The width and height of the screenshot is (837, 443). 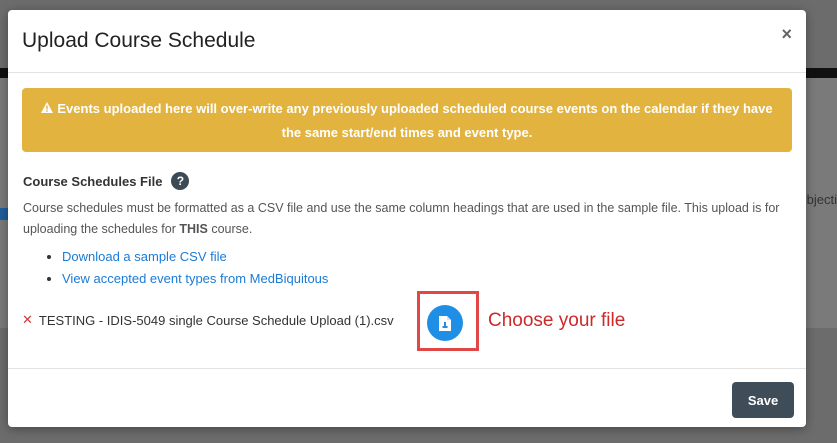 I want to click on background-edge-text: bjecti, so click(x=821, y=199).